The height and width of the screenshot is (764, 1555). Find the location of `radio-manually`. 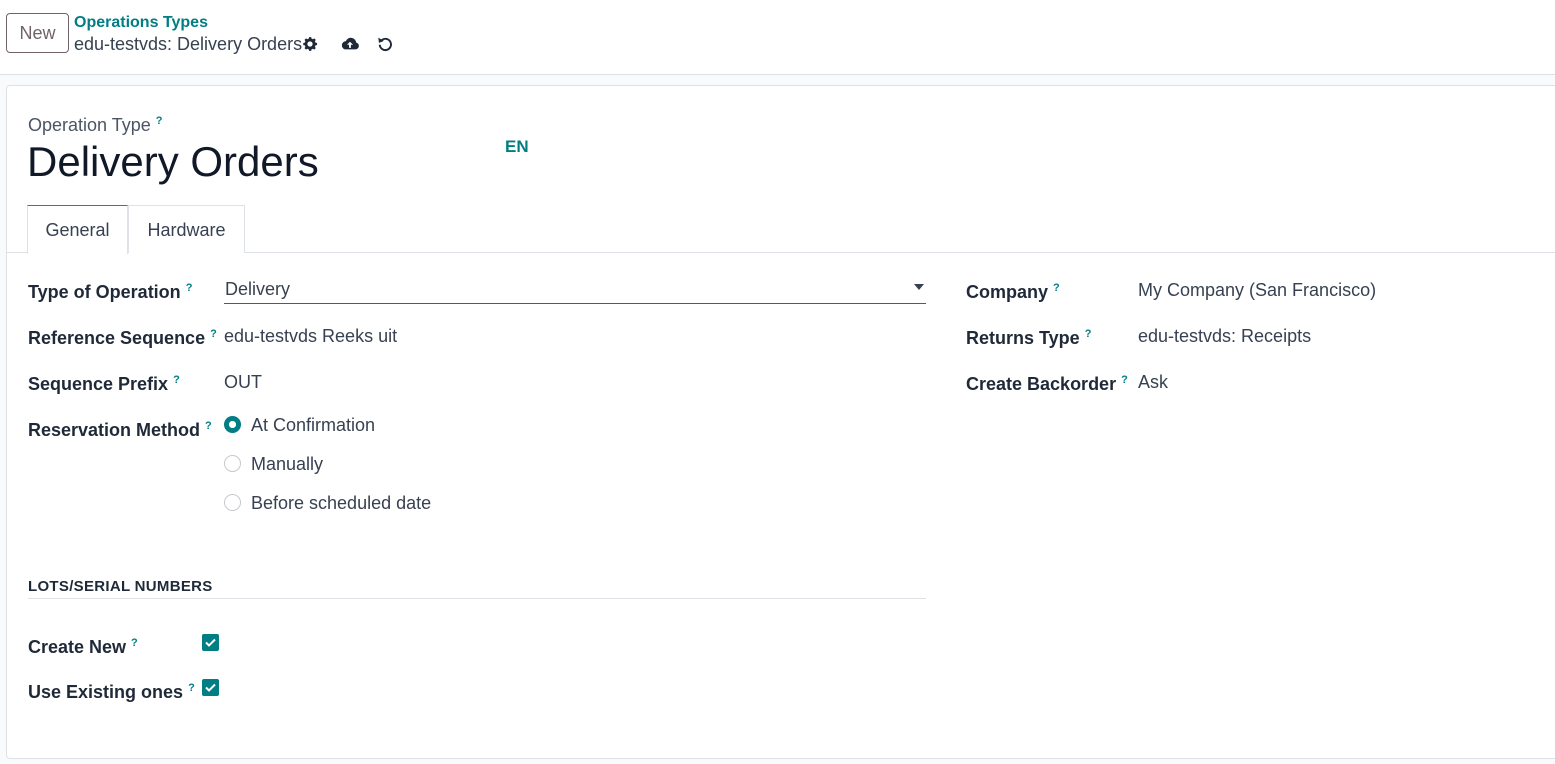

radio-manually is located at coordinates (232, 463).